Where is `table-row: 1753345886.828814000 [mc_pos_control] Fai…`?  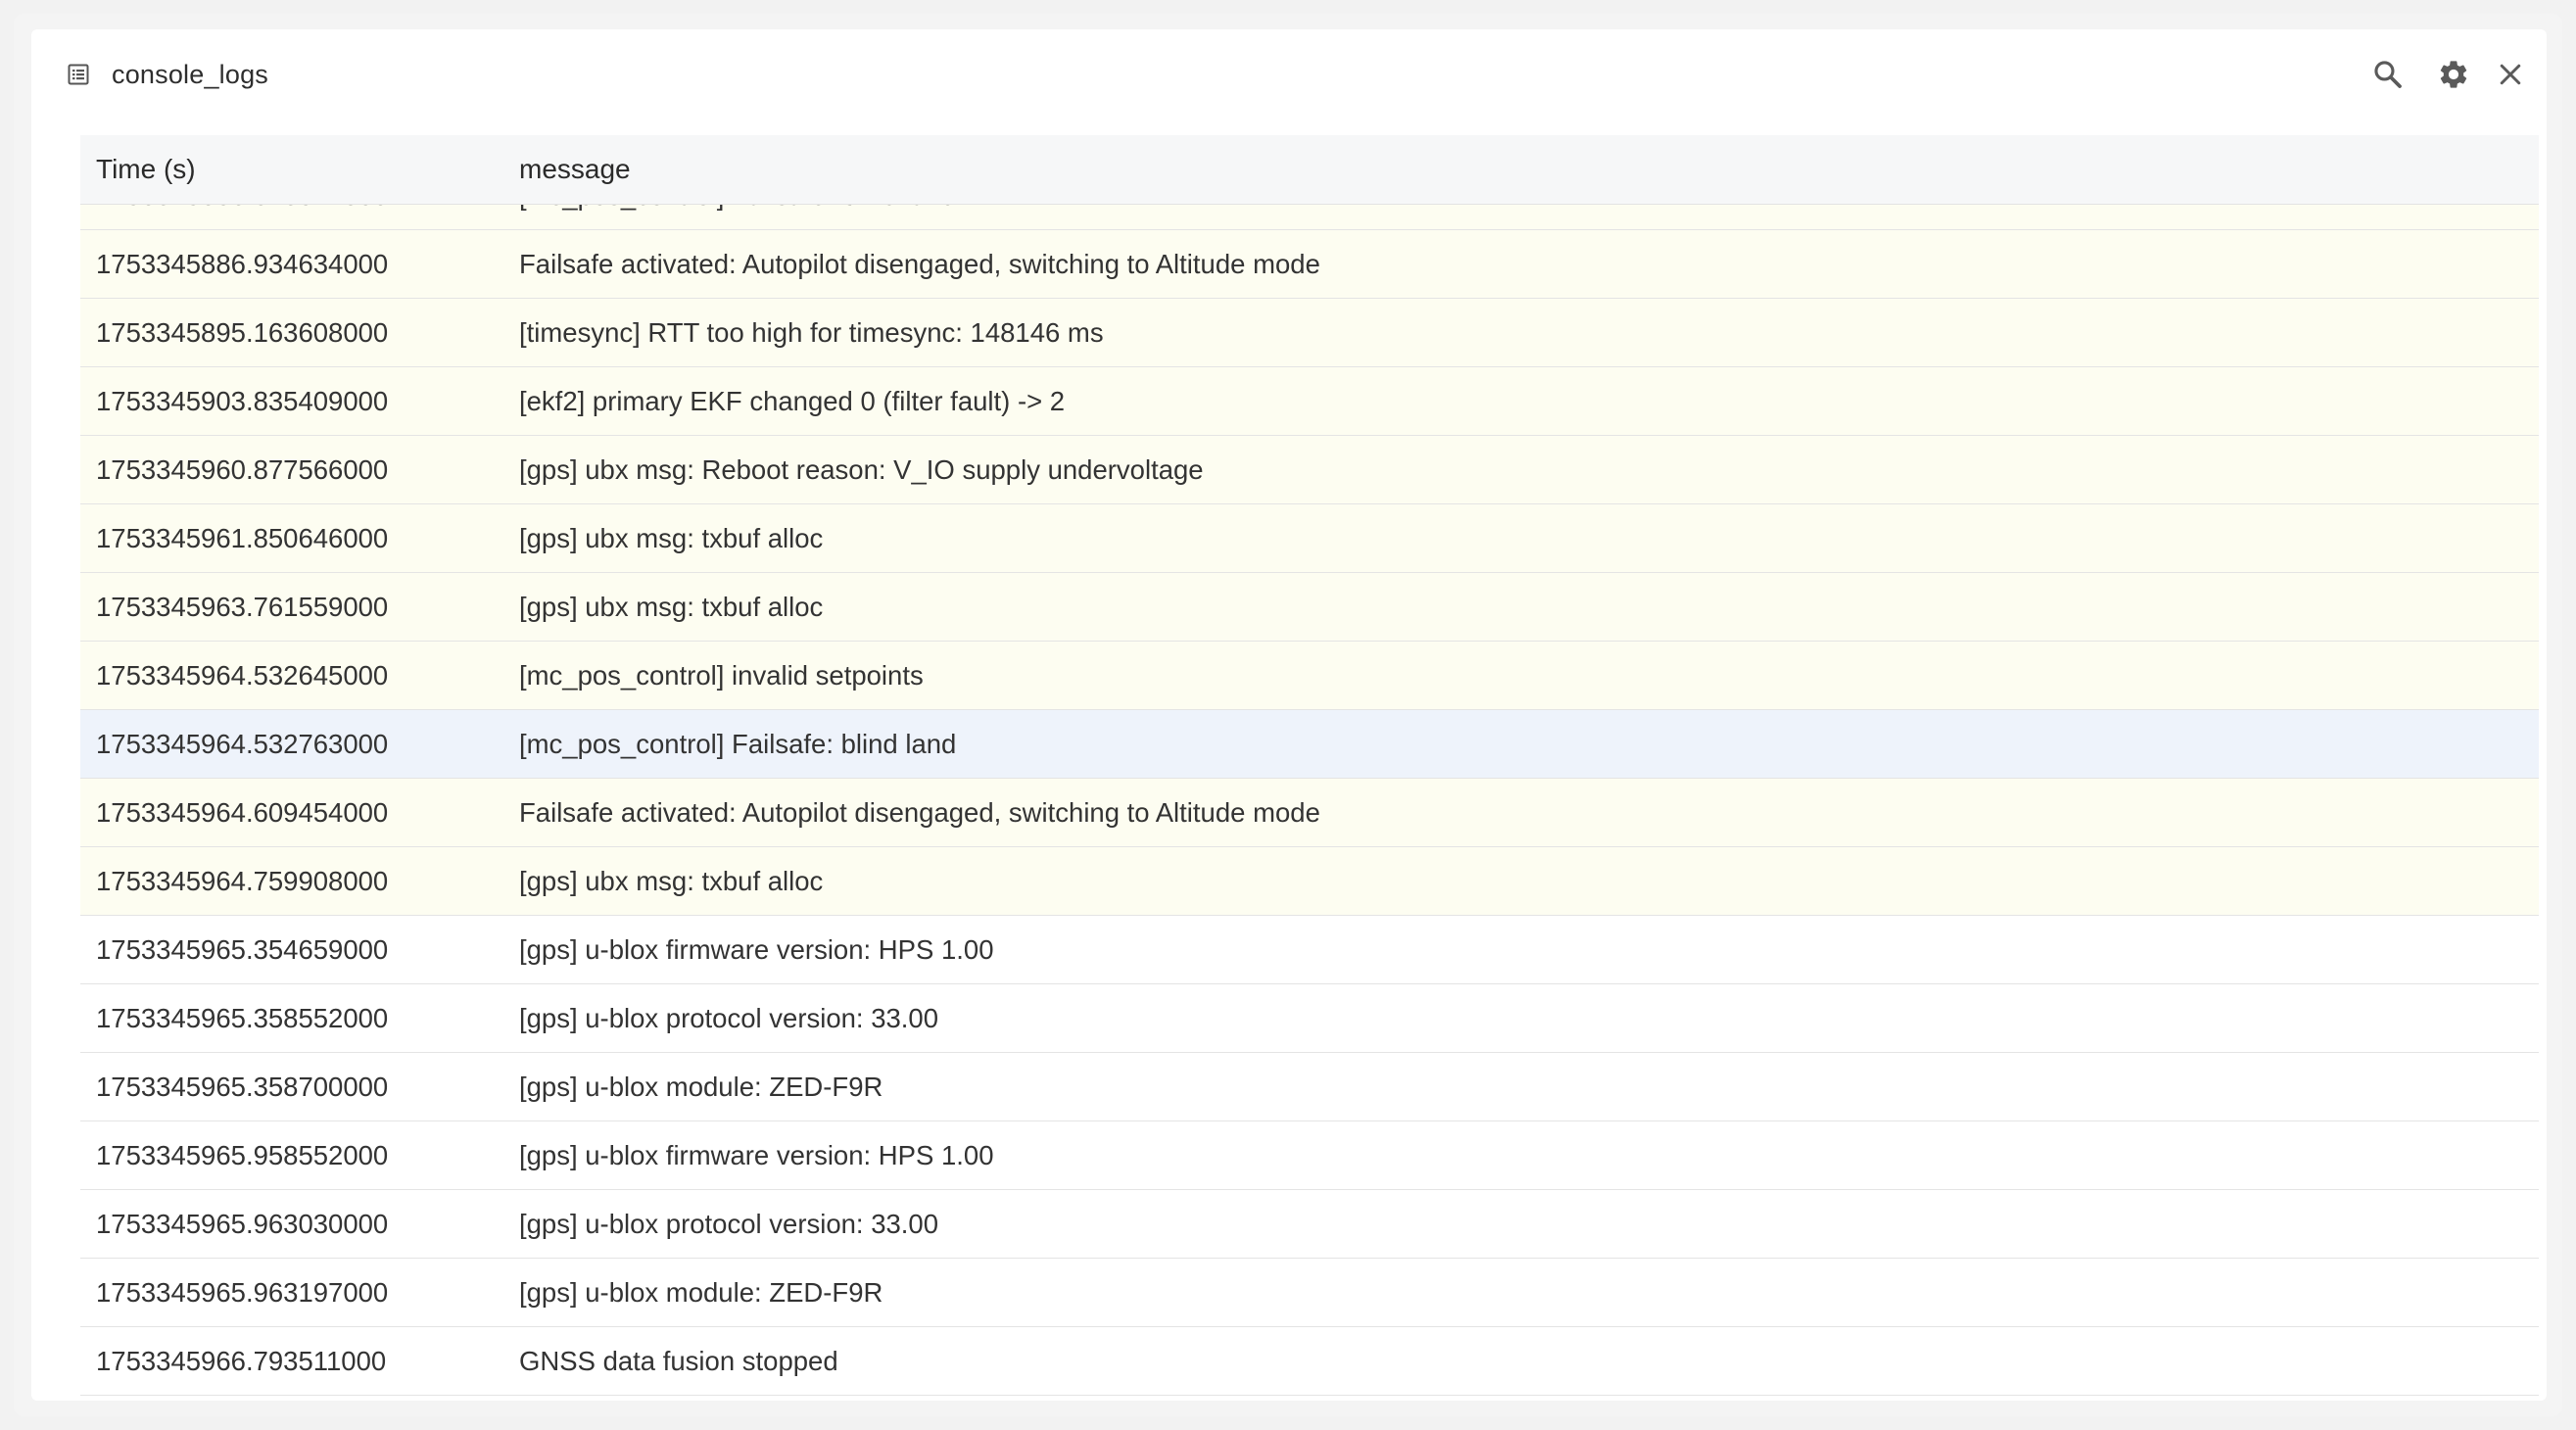 table-row: 1753345886.828814000 [mc_pos_control] Fai… is located at coordinates (1309, 217).